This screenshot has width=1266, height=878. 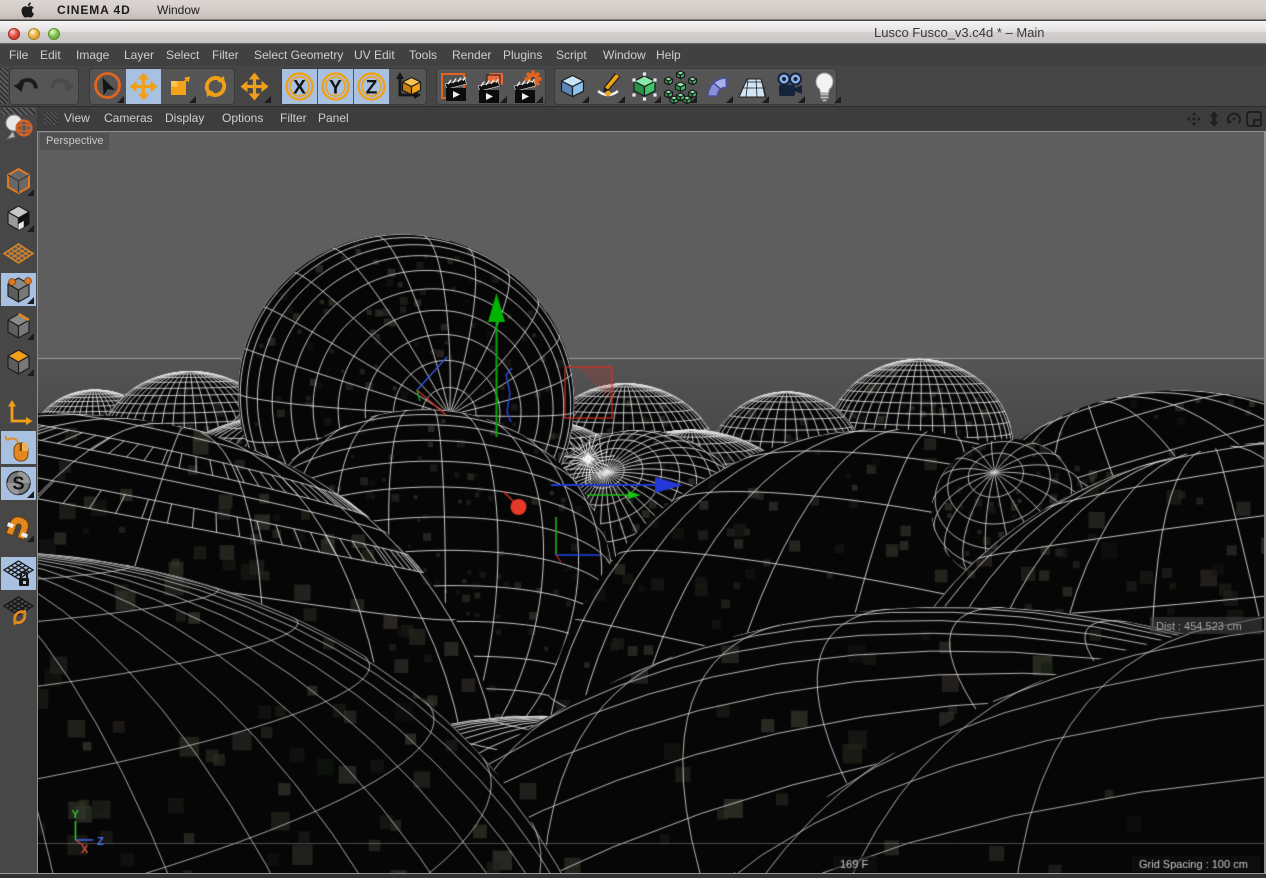 What do you see at coordinates (372, 88) in the screenshot?
I see `svg-text: Z` at bounding box center [372, 88].